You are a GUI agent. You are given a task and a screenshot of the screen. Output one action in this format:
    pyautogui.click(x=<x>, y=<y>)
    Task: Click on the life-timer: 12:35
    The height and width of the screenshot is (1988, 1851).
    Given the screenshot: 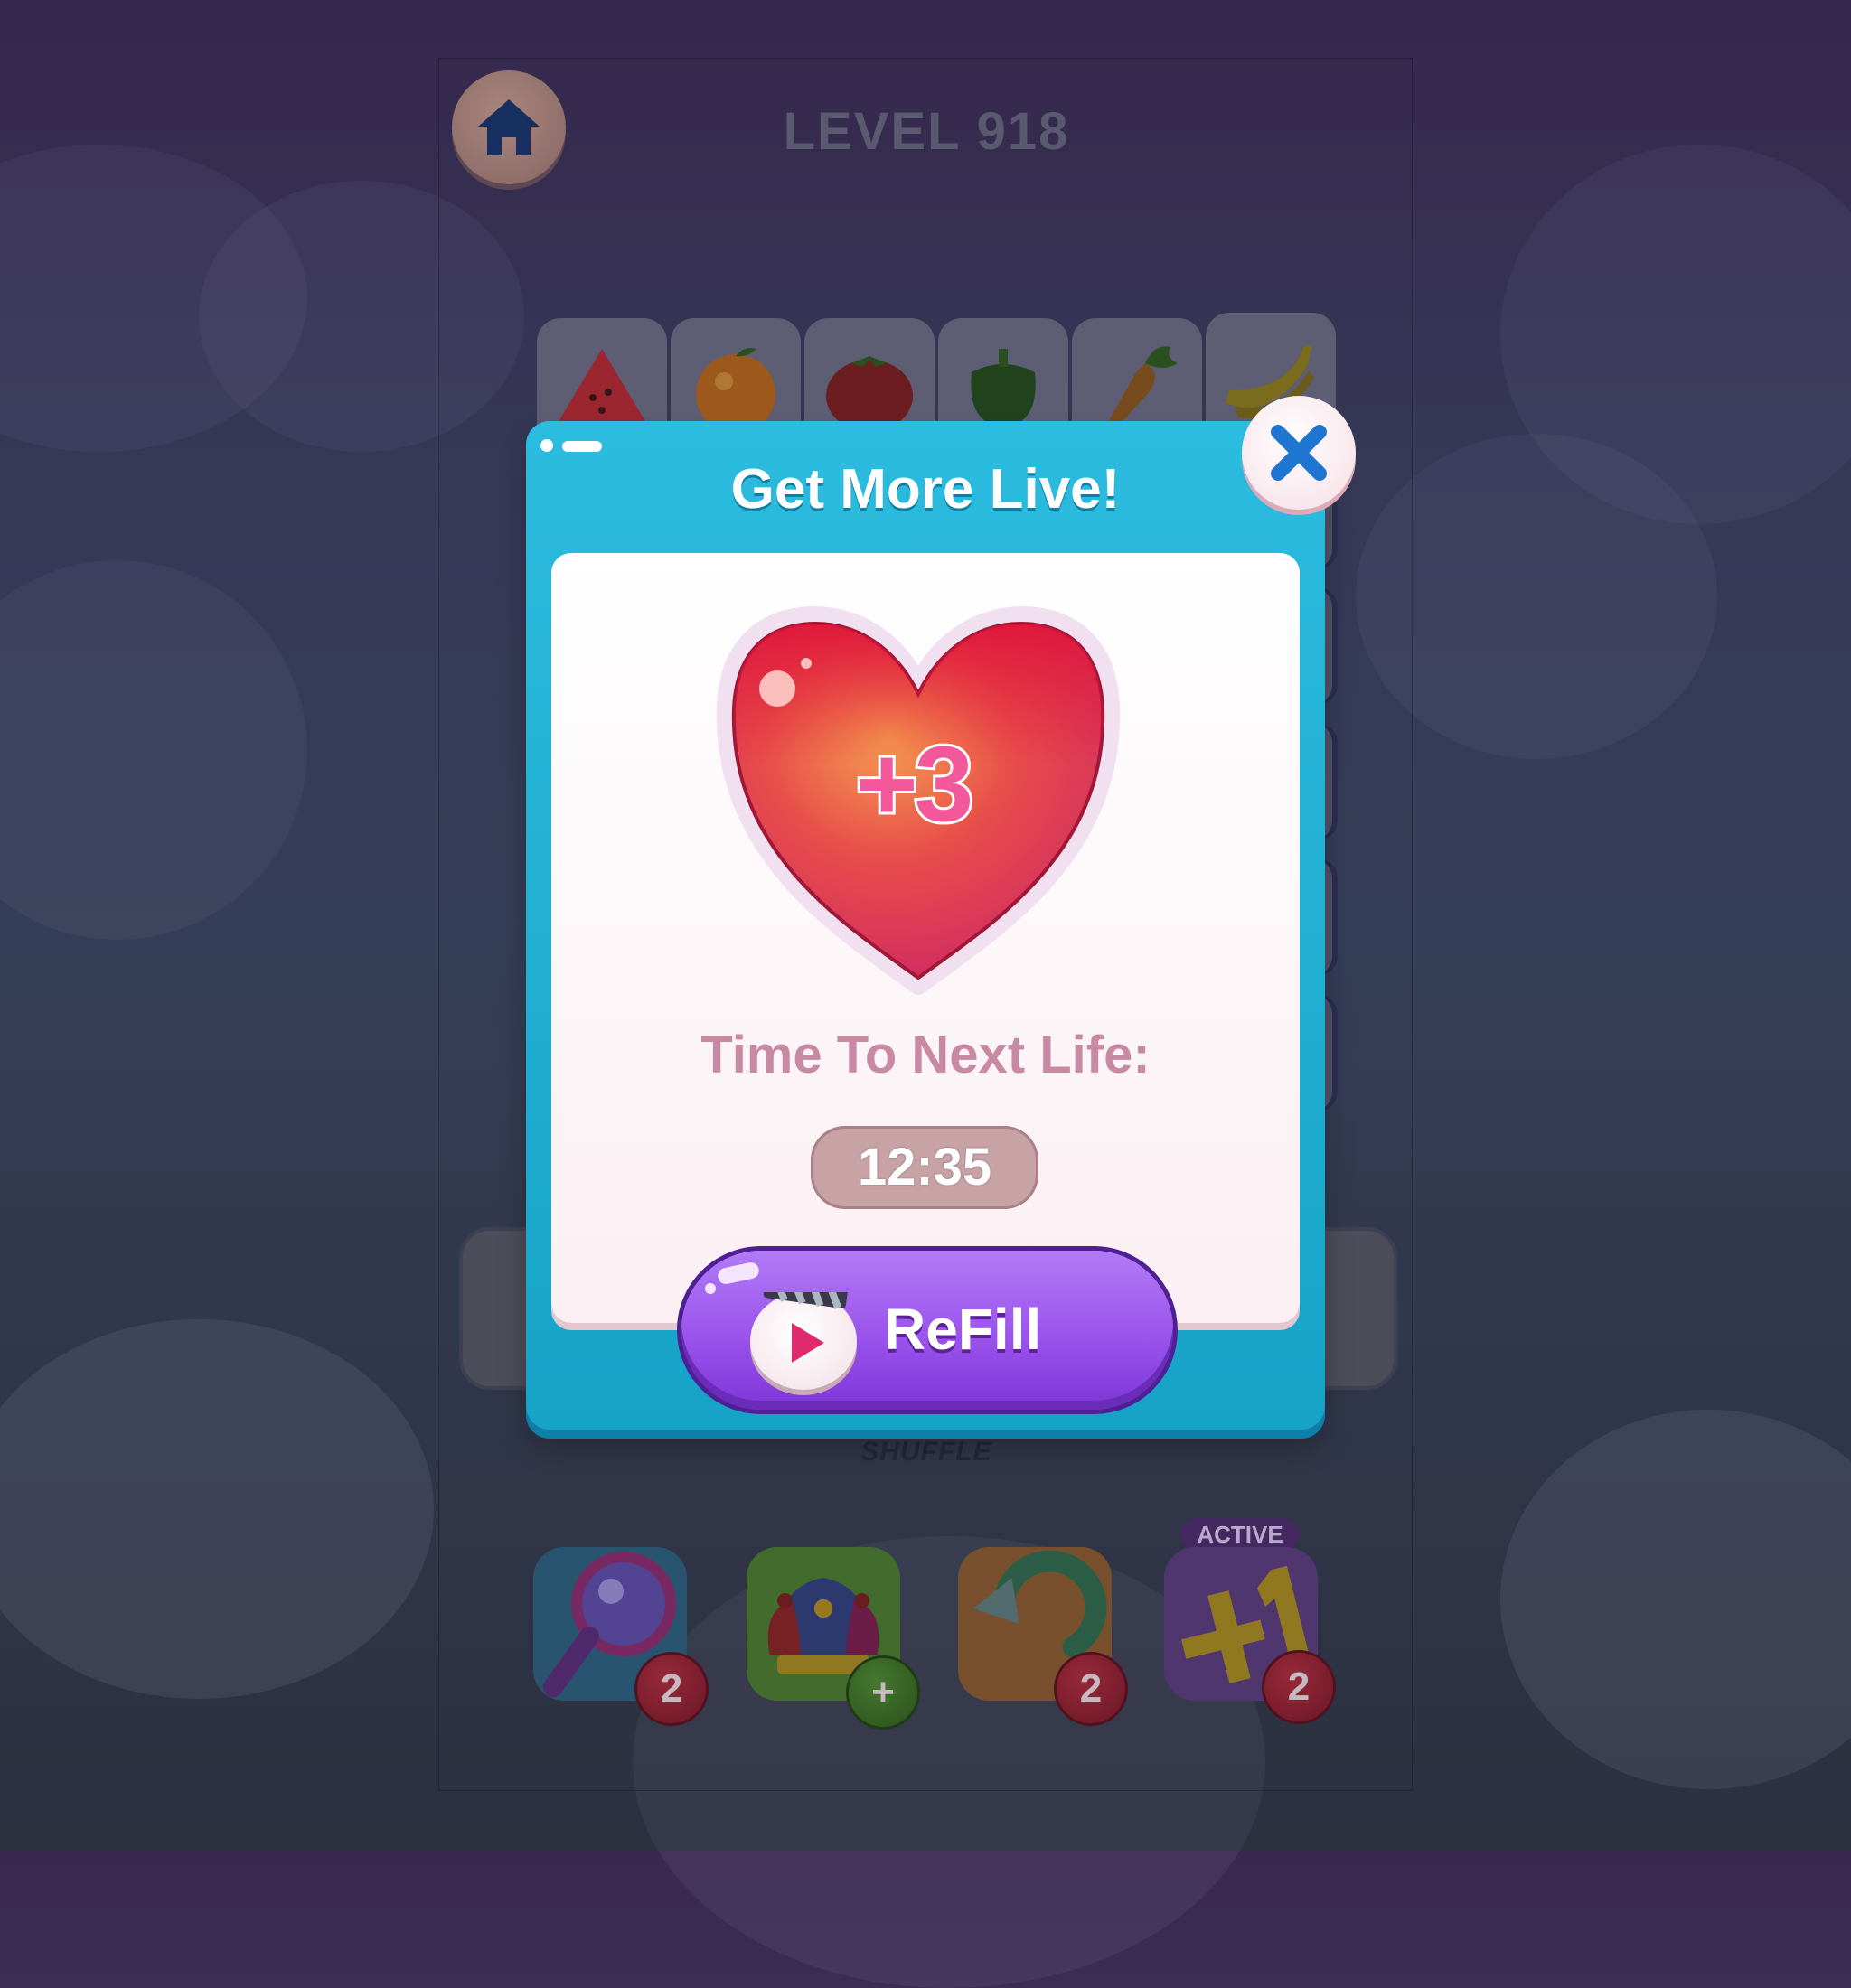 What is the action you would take?
    pyautogui.click(x=925, y=1167)
    